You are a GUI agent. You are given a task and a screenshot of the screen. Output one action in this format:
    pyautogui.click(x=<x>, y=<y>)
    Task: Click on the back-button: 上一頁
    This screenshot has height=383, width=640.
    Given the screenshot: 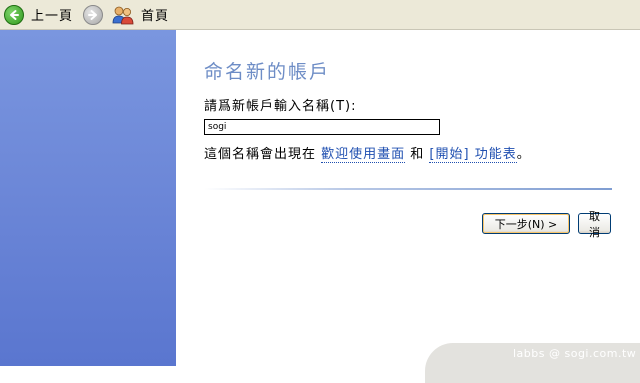 What is the action you would take?
    pyautogui.click(x=36, y=15)
    